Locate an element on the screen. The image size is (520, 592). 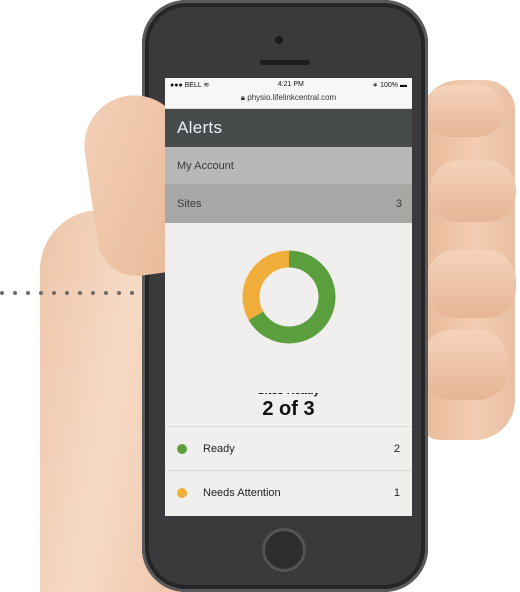
battery-indicator: ∗ 100% ▬ is located at coordinates (389, 85).